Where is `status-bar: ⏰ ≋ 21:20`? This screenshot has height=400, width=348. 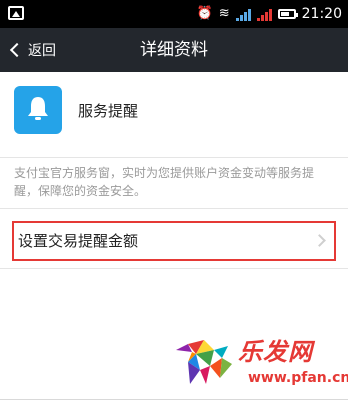 status-bar: ⏰ ≋ 21:20 is located at coordinates (174, 14).